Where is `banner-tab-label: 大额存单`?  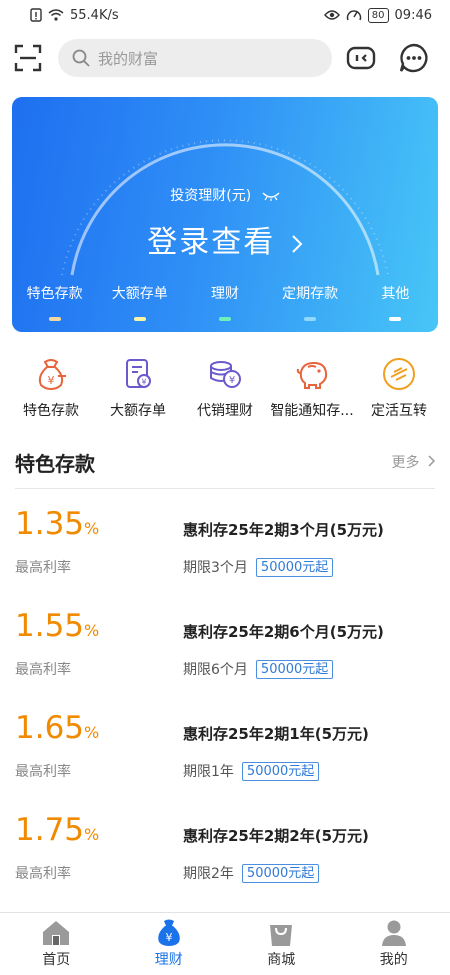 banner-tab-label: 大额存单 is located at coordinates (139, 294).